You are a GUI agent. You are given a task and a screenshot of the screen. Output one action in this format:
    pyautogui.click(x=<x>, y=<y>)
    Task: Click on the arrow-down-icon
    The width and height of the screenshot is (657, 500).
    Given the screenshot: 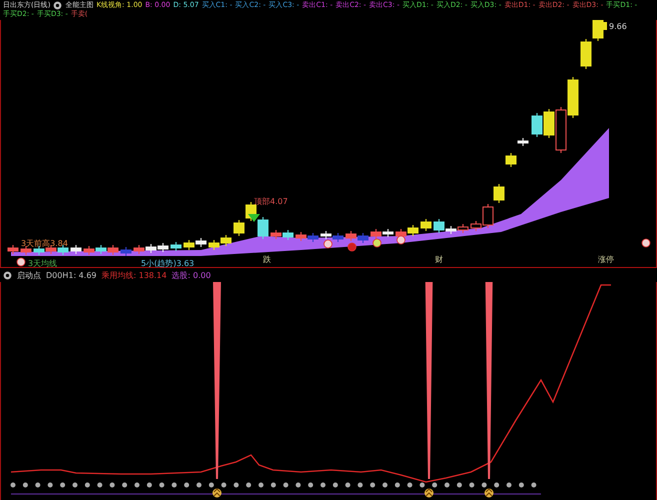 What is the action you would take?
    pyautogui.click(x=254, y=218)
    